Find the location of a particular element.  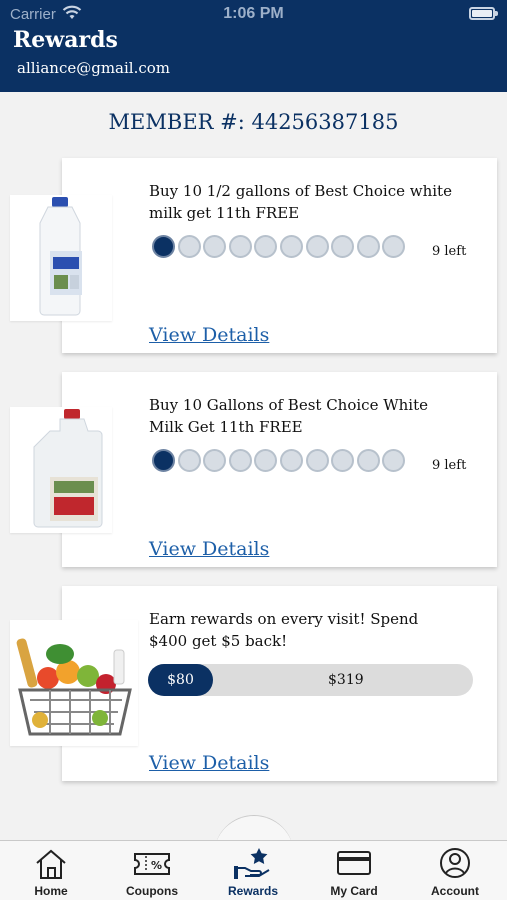

status-time: 1:06 PM is located at coordinates (253, 13).